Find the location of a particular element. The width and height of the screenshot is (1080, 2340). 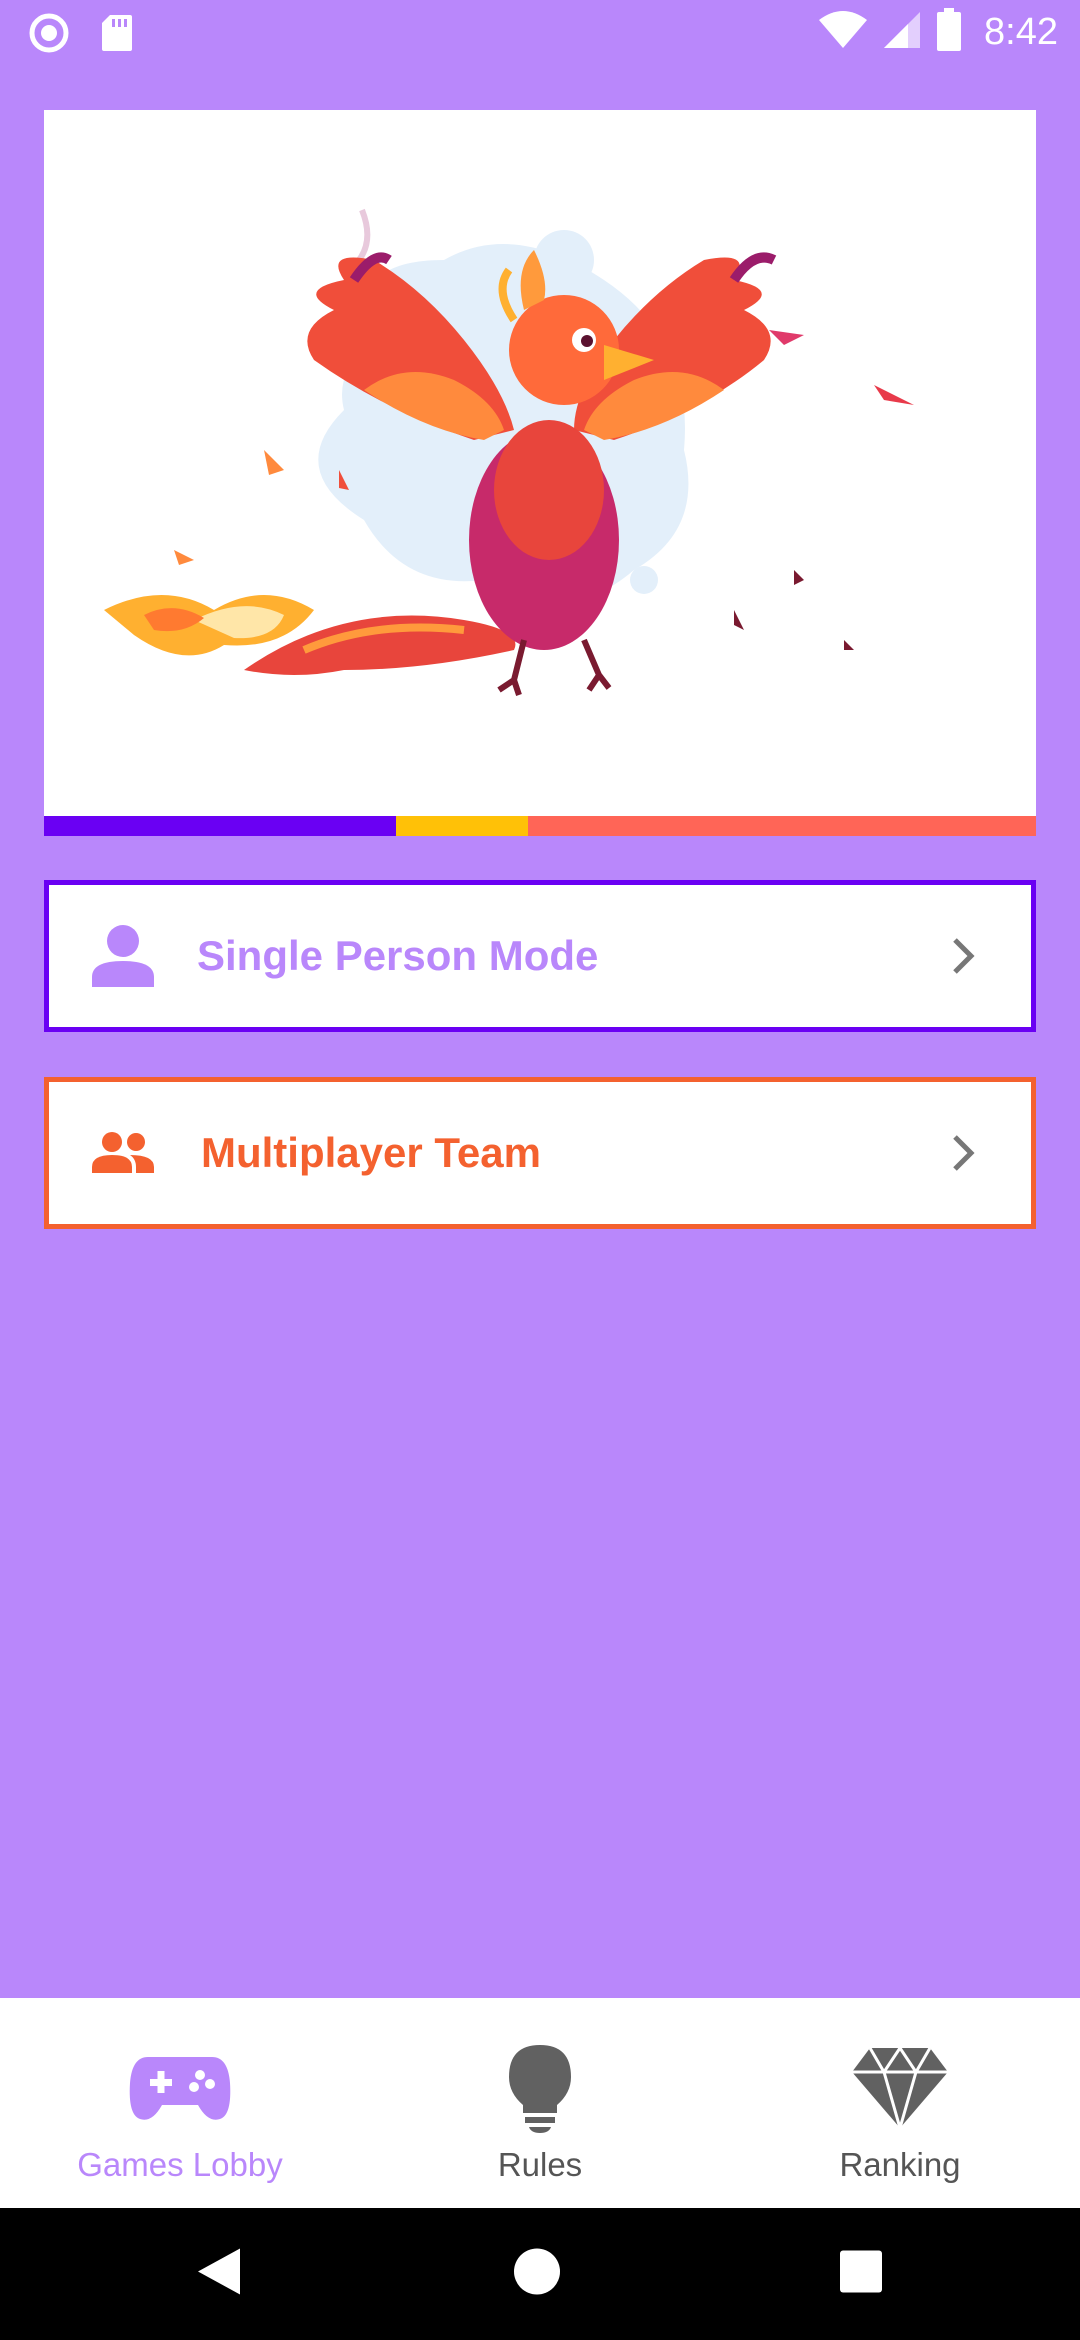

bottom-navigation: Games Lobby Rules Ranking is located at coordinates (540, 2103).